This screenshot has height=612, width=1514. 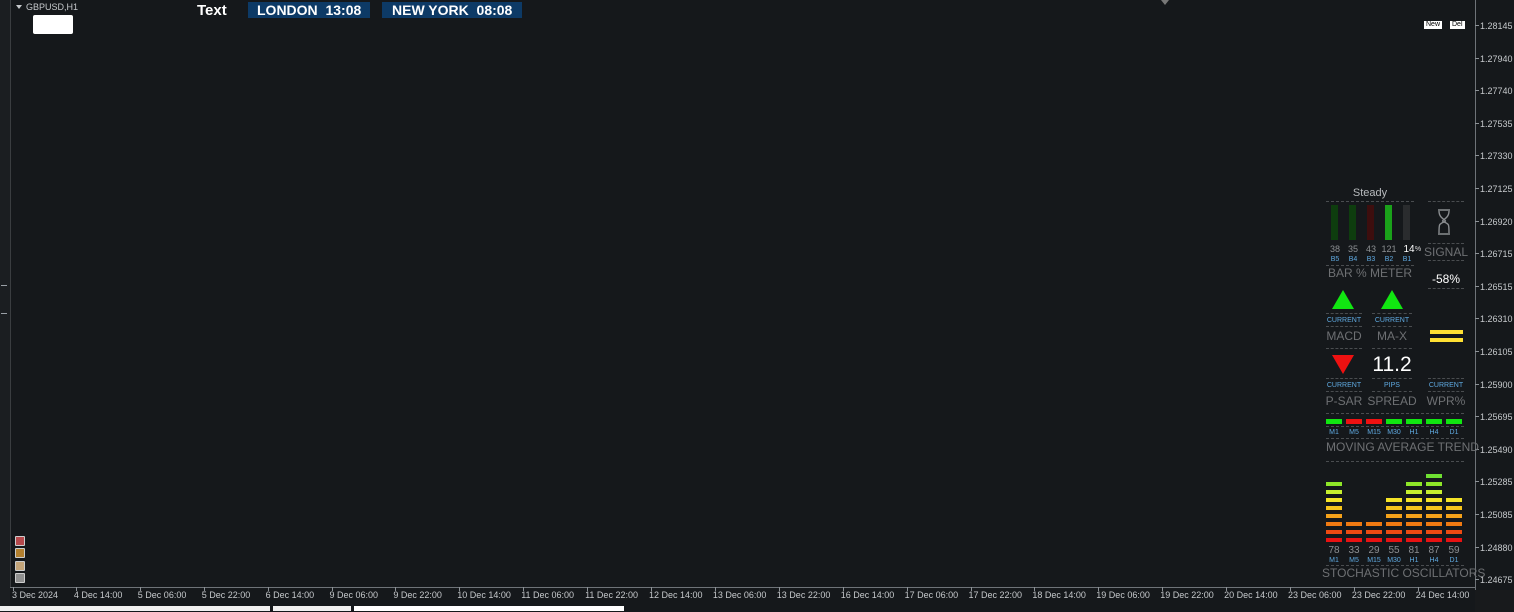 What do you see at coordinates (1407, 259) in the screenshot?
I see `bar-meter-label: B1` at bounding box center [1407, 259].